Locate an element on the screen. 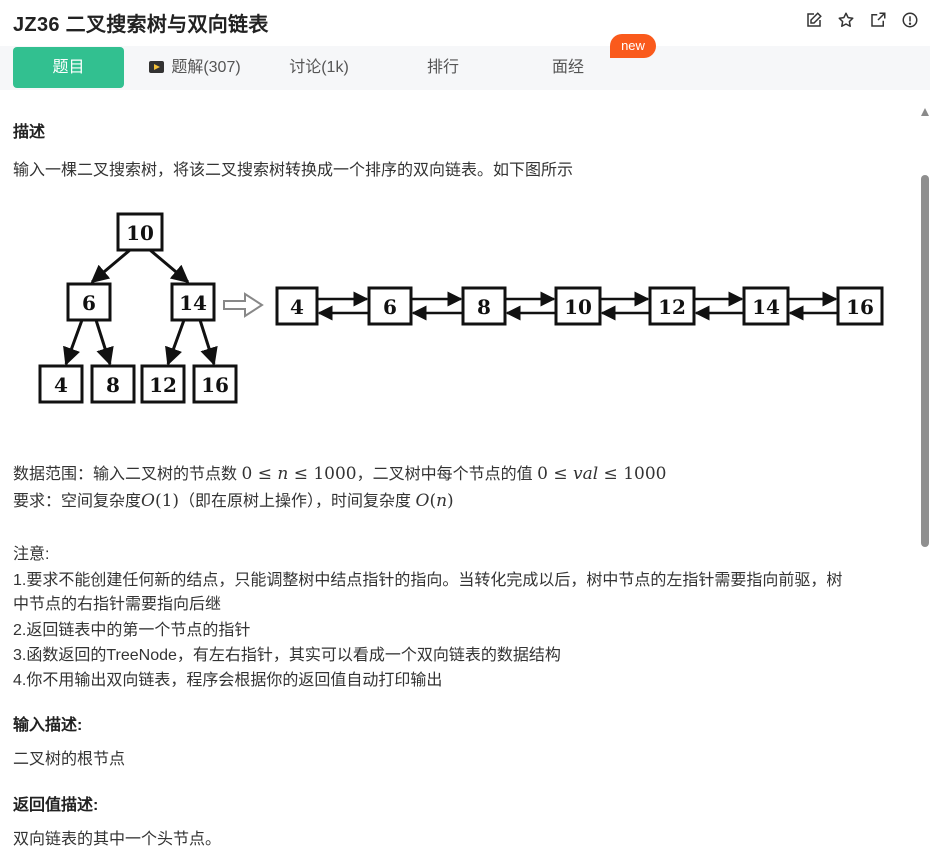 The width and height of the screenshot is (930, 852). tab-solutions: 题解(307) is located at coordinates (195, 67).